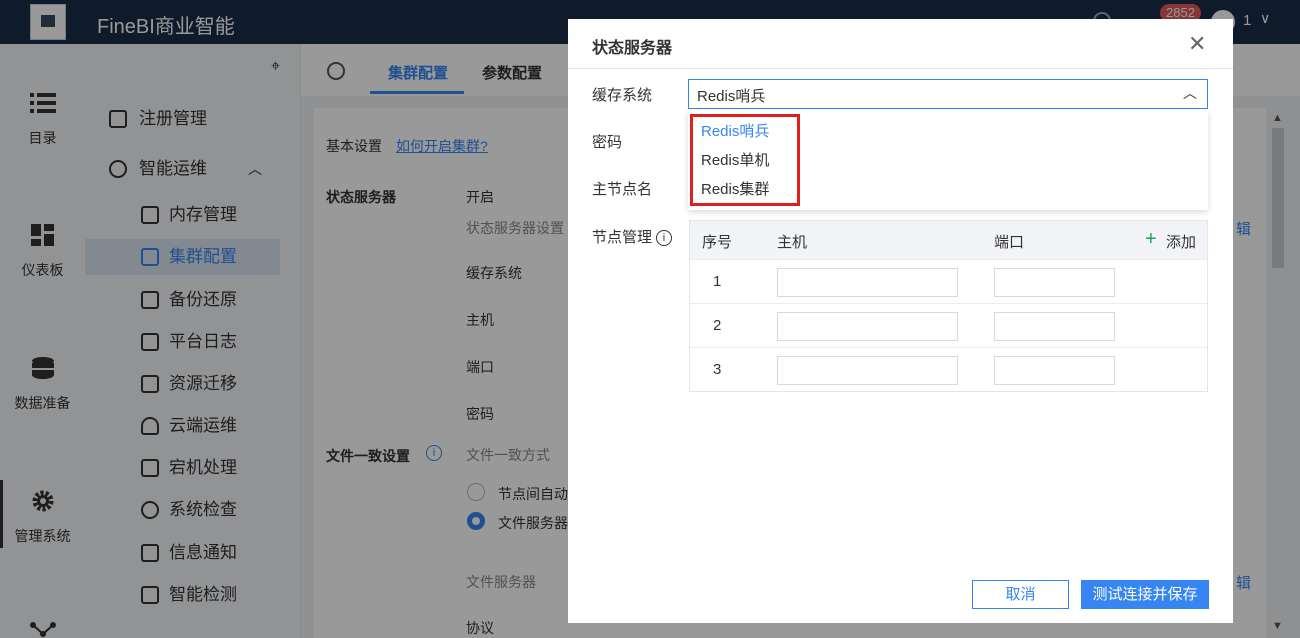 Image resolution: width=1300 pixels, height=638 pixels. Describe the element at coordinates (1151, 239) in the screenshot. I see `add-icon: +` at that location.